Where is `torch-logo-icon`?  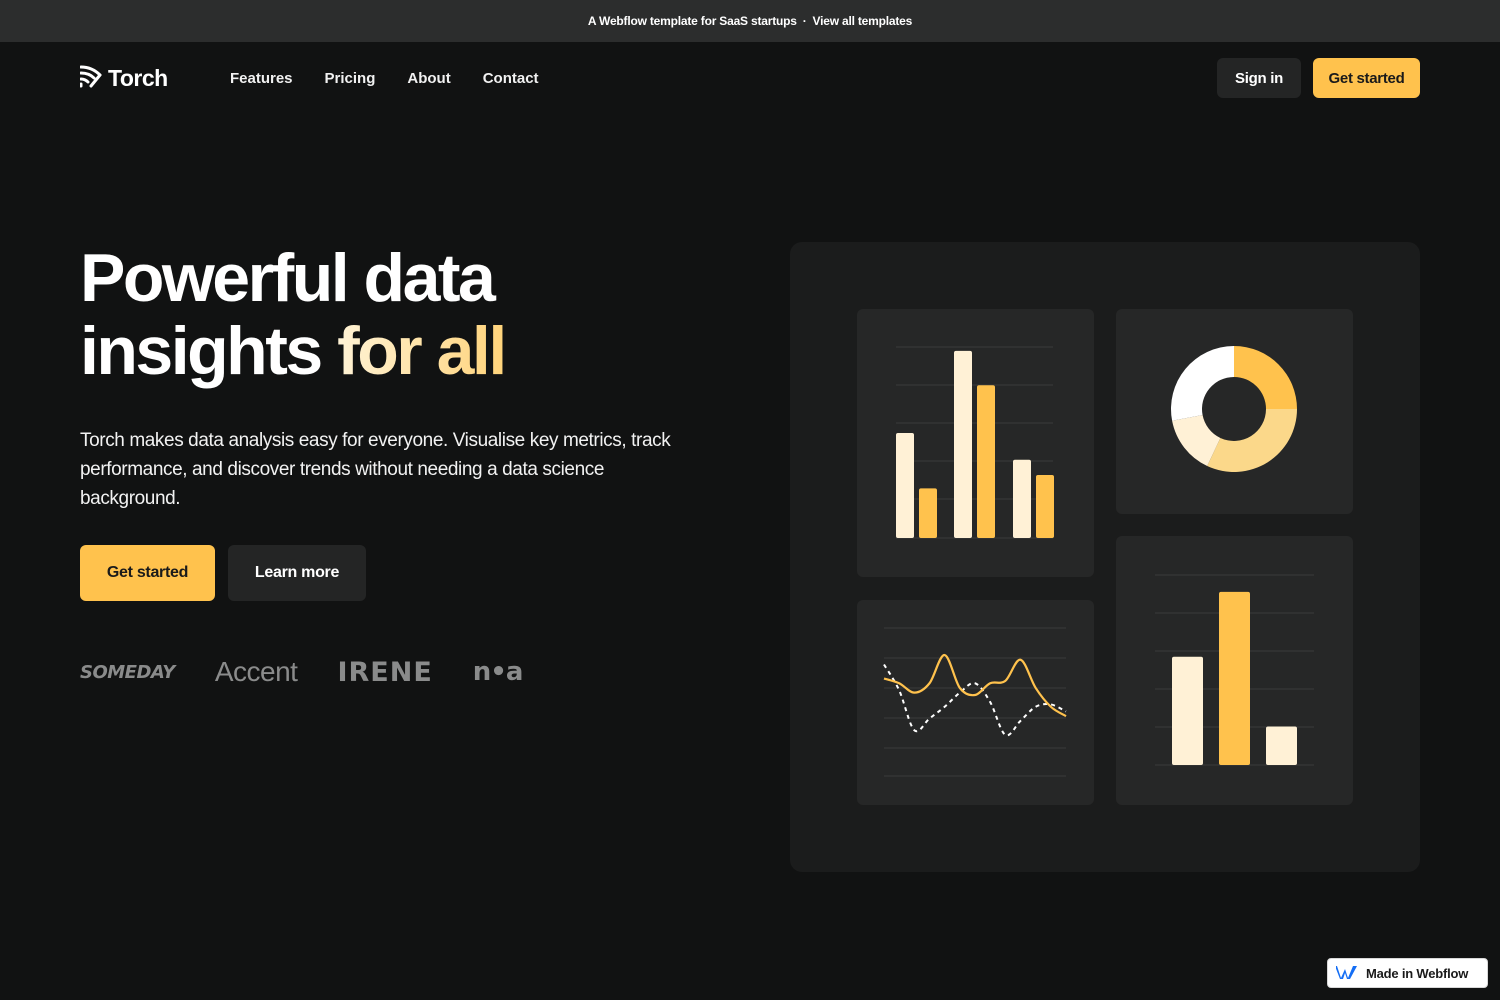
torch-logo-icon is located at coordinates (90, 78).